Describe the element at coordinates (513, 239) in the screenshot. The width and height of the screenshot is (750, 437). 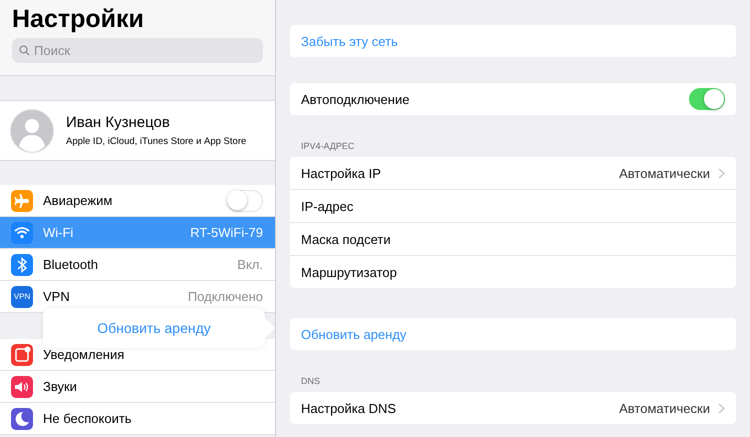
I see `settings-row: Маска подсети` at that location.